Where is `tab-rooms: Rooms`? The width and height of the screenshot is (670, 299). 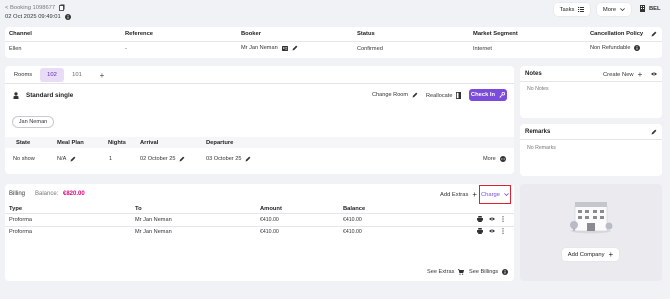 tab-rooms: Rooms is located at coordinates (23, 75).